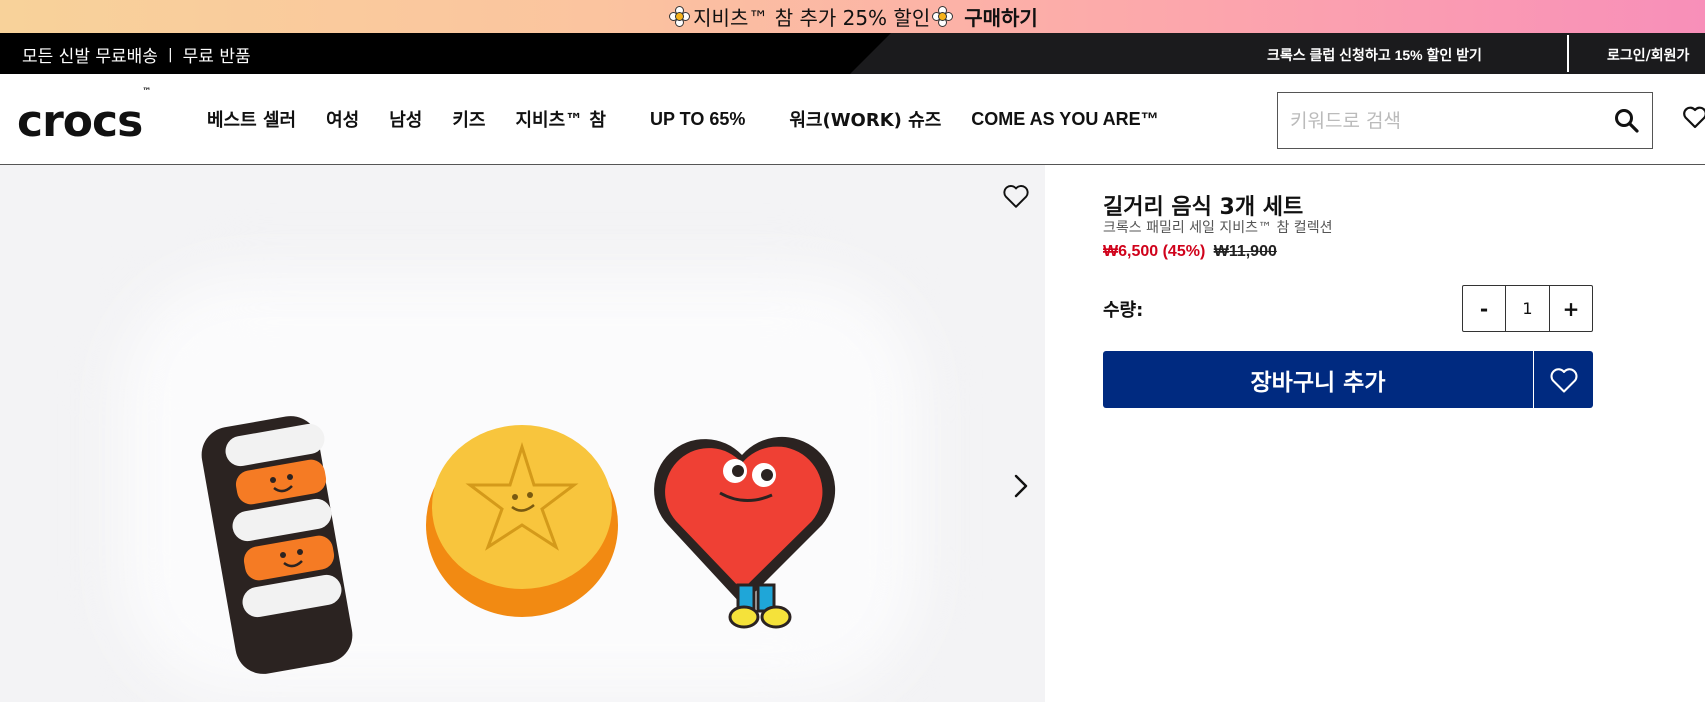  Describe the element at coordinates (1374, 55) in the screenshot. I see `club-signup-link: 크록스 클럽 신청하고 15% 할인 받기` at that location.